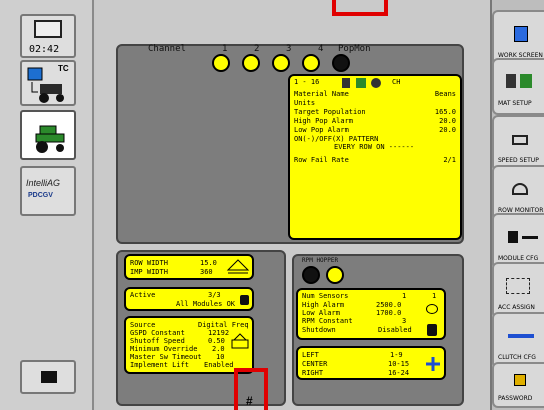 The height and width of the screenshot is (410, 544). I want to click on source-value: Digital Freq, so click(223, 325).